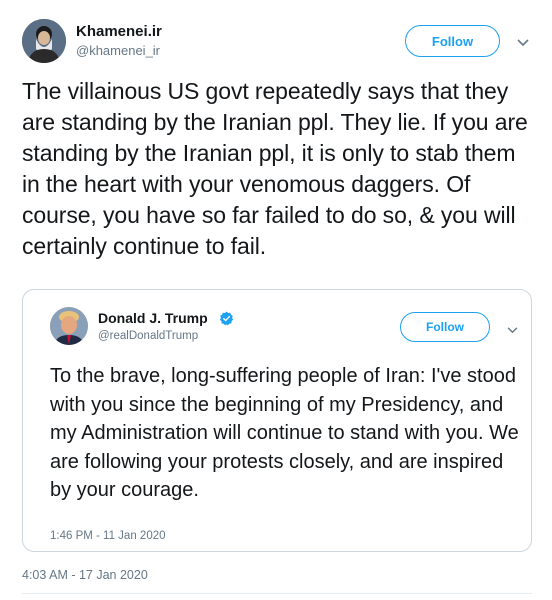 Image resolution: width=552 pixels, height=600 pixels. I want to click on quoted-follow-button: Follow, so click(445, 327).